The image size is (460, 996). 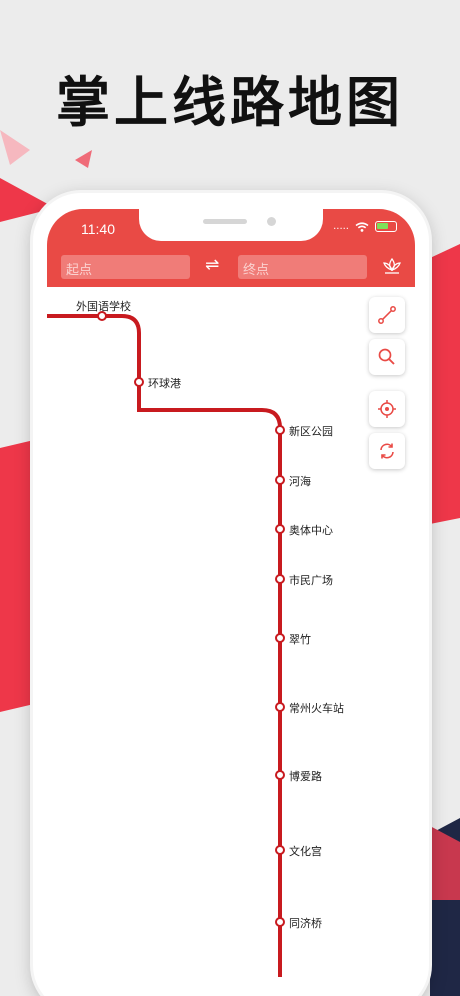 What do you see at coordinates (164, 383) in the screenshot?
I see `station-label: 环球港` at bounding box center [164, 383].